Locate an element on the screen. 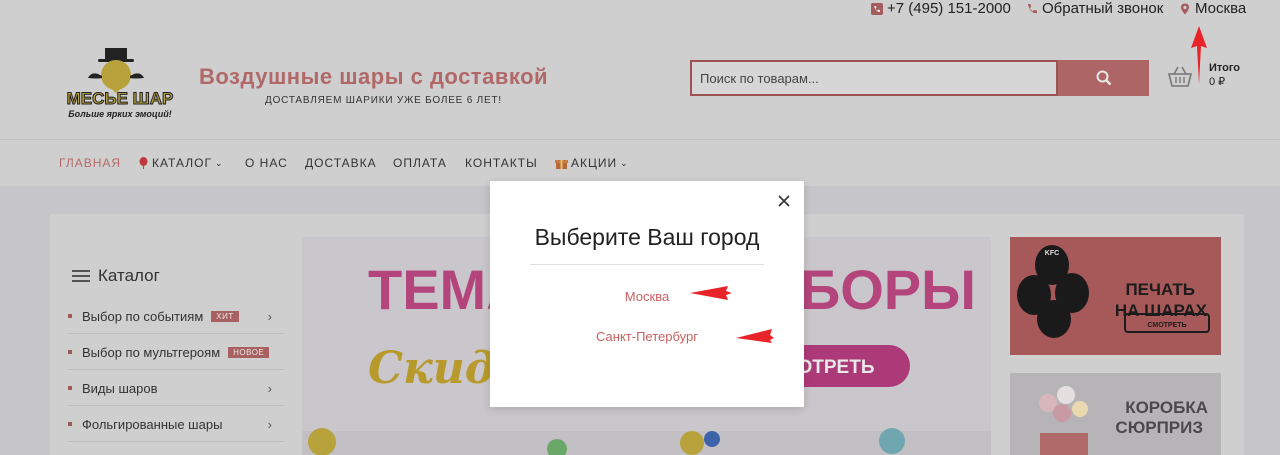  nav-about: О НАС is located at coordinates (266, 163).